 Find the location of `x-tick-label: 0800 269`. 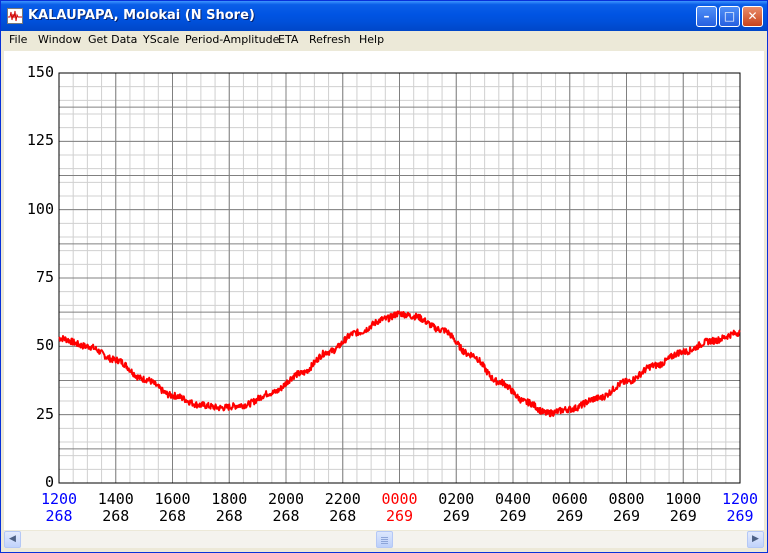

x-tick-label: 0800 269 is located at coordinates (627, 508).